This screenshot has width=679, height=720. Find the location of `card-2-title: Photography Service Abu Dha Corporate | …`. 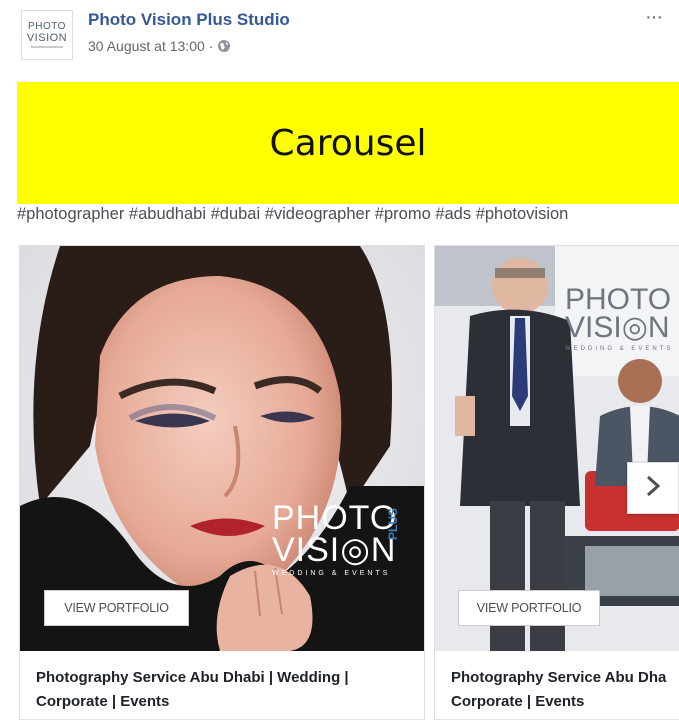

card-2-title: Photography Service Abu Dha Corporate | … is located at coordinates (558, 690).